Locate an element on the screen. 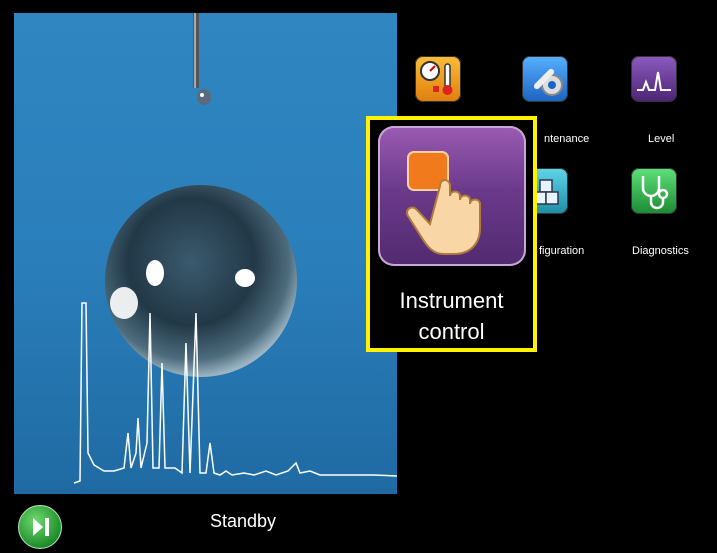  start-stop-button is located at coordinates (40, 527).